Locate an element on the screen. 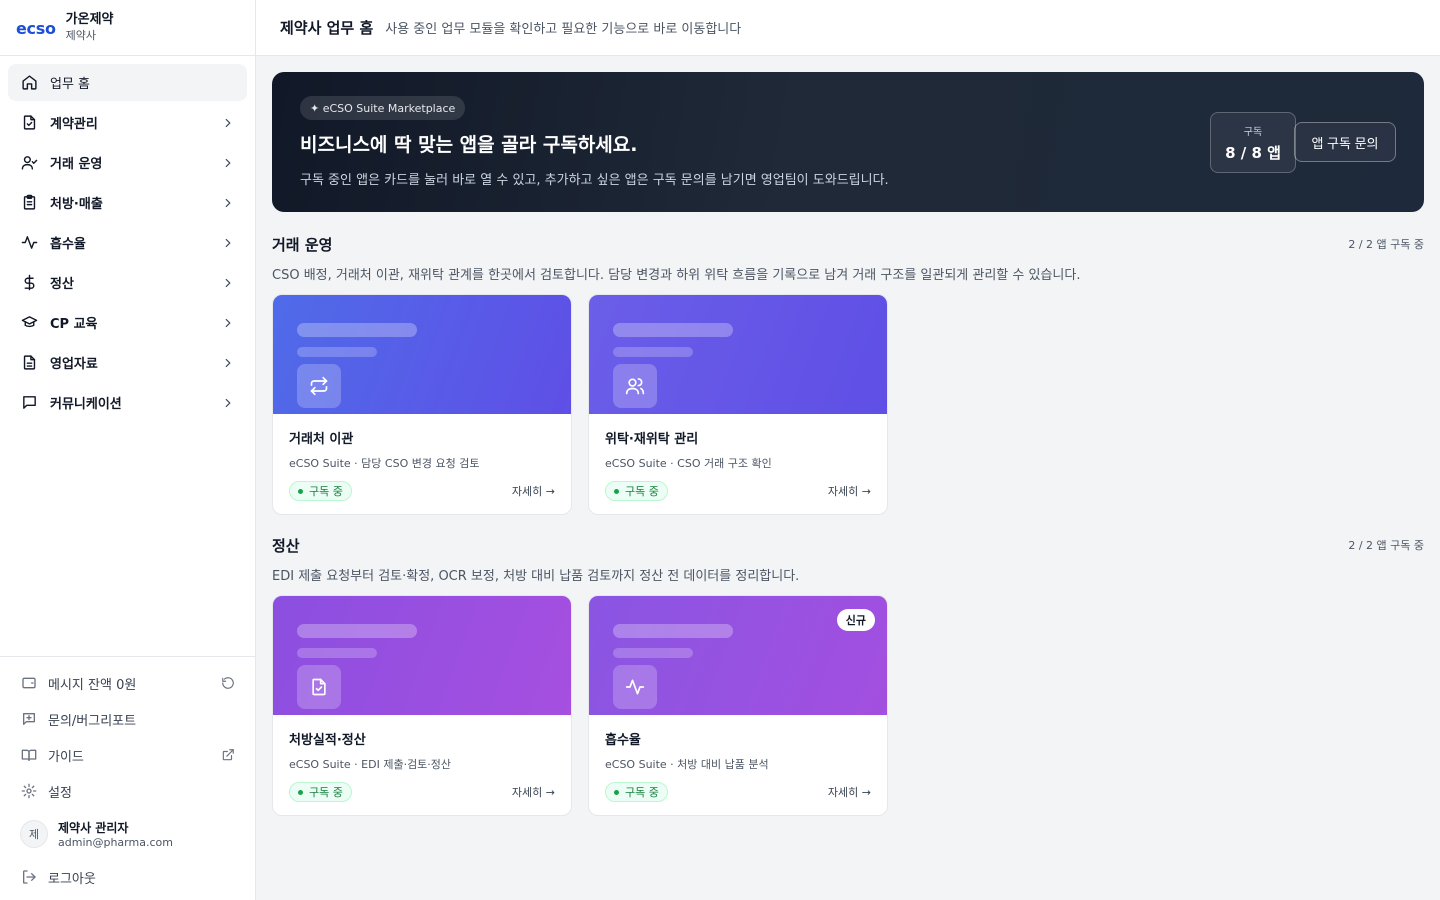  sidebar-item-prescription: 처방·매출 is located at coordinates (127, 202).